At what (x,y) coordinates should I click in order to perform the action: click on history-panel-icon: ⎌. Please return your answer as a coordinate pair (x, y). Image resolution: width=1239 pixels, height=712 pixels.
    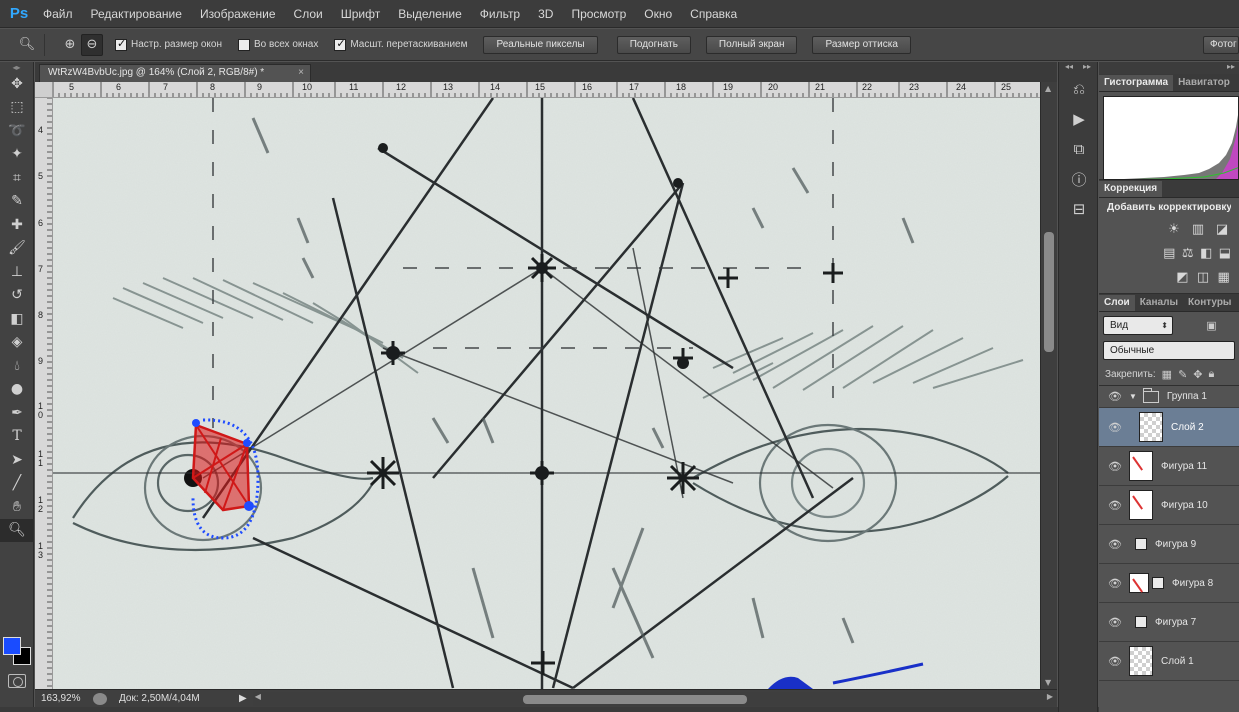
    Looking at the image, I should click on (1079, 89).